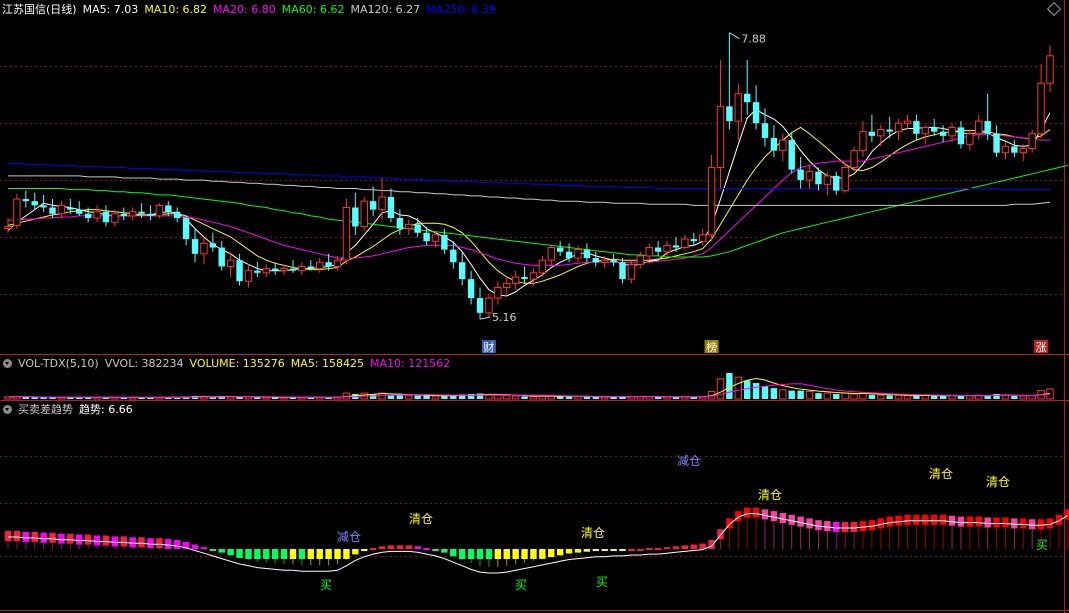  What do you see at coordinates (753, 39) in the screenshot?
I see `high-price-label: 7.88` at bounding box center [753, 39].